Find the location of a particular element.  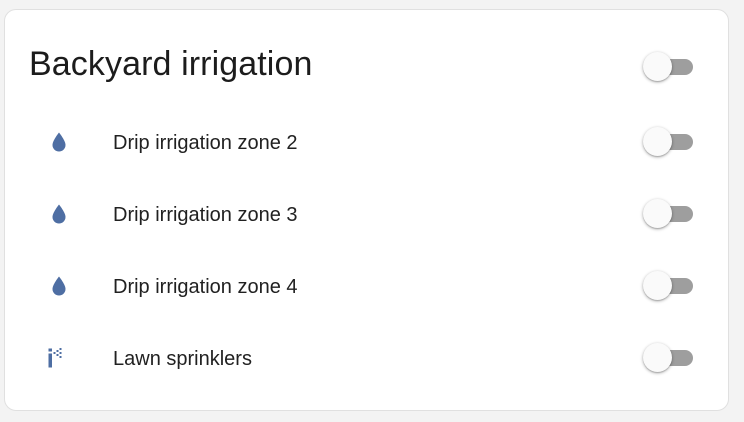

entity-row-drip-zone-3: Drip irrigation zone 3 is located at coordinates (366, 214).